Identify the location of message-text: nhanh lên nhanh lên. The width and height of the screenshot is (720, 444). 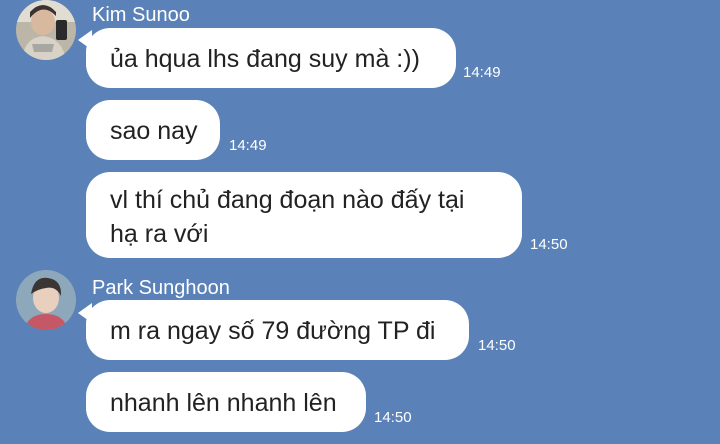
(223, 403).